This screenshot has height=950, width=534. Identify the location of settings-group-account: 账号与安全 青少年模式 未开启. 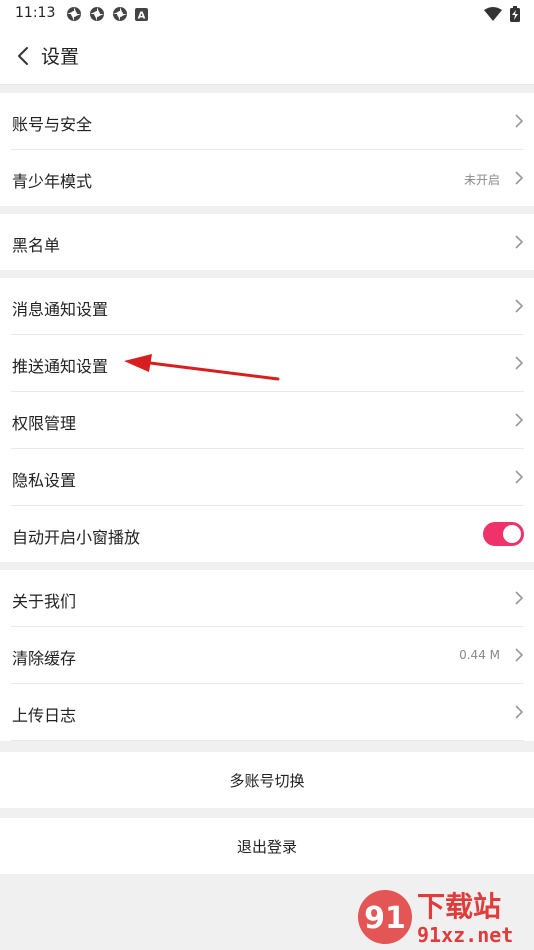
(267, 149).